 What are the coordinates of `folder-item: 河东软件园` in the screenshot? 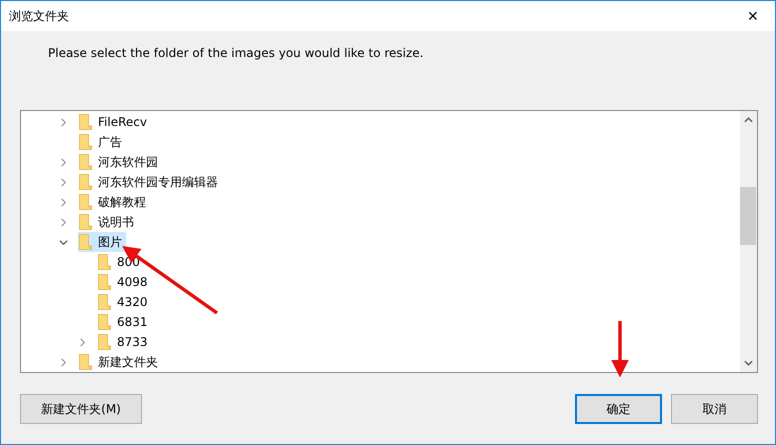 It's located at (120, 162).